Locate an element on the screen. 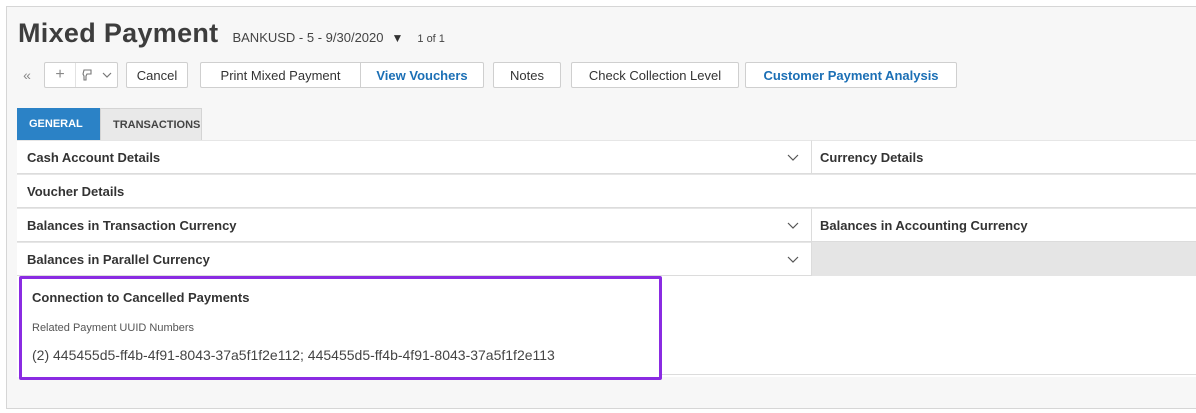 The image size is (1196, 413). related-payment-uuid-label: Related Payment UUID Numbers is located at coordinates (113, 328).